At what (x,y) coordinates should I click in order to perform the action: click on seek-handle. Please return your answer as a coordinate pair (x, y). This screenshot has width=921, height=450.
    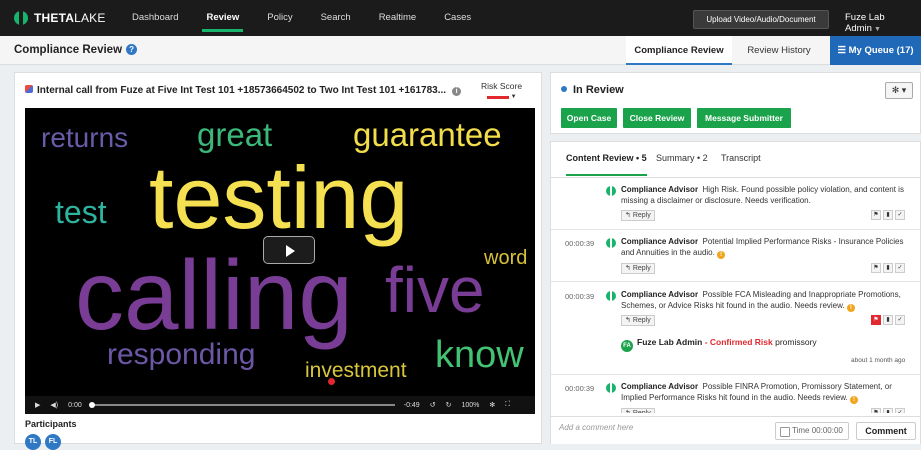
    Looking at the image, I should click on (92, 405).